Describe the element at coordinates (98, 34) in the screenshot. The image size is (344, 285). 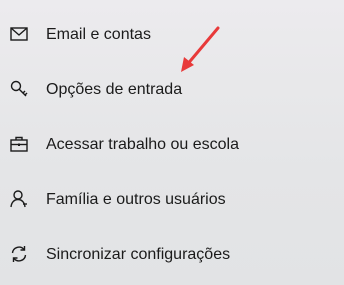
I see `menu-item-label: Email e contas` at that location.